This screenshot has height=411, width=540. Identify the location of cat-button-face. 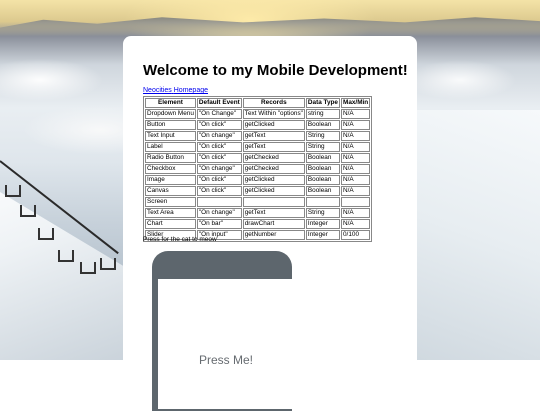
(225, 344).